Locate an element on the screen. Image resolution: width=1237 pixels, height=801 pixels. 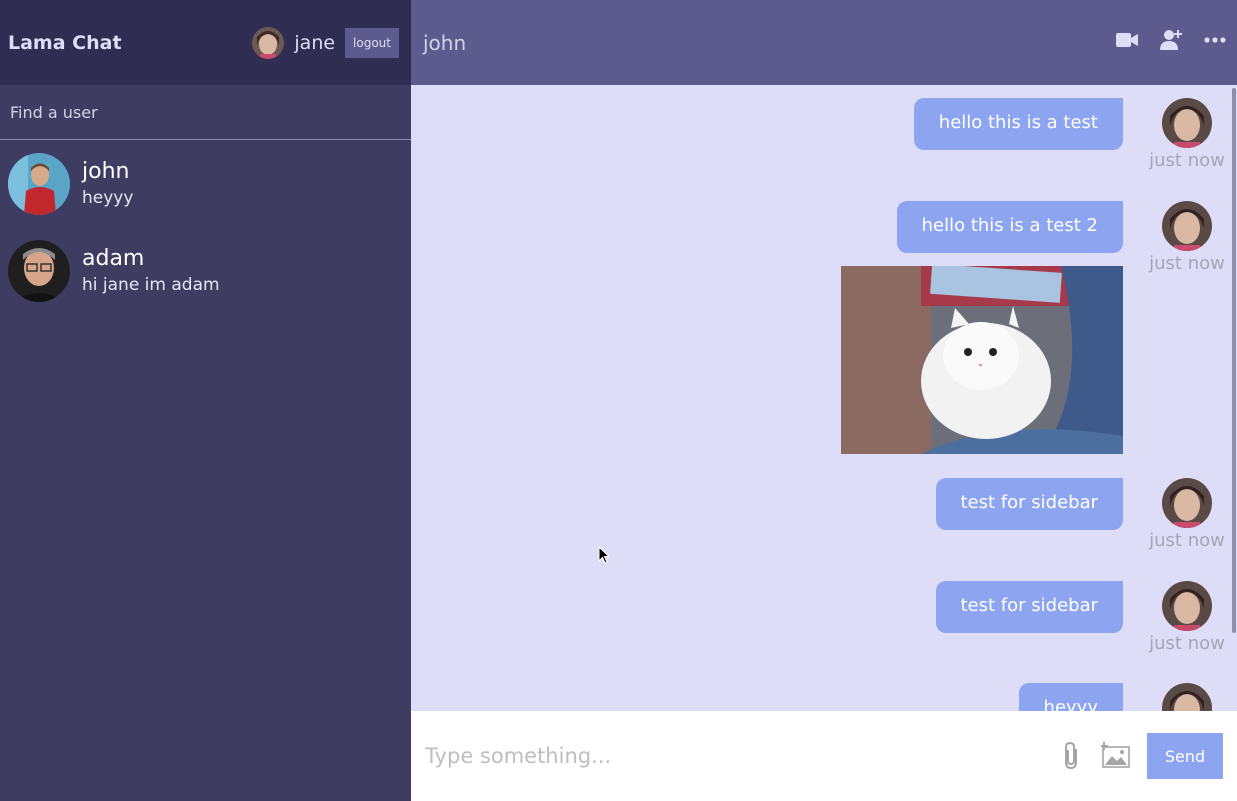
message: just now hello this is a test is located at coordinates (1072, 134).